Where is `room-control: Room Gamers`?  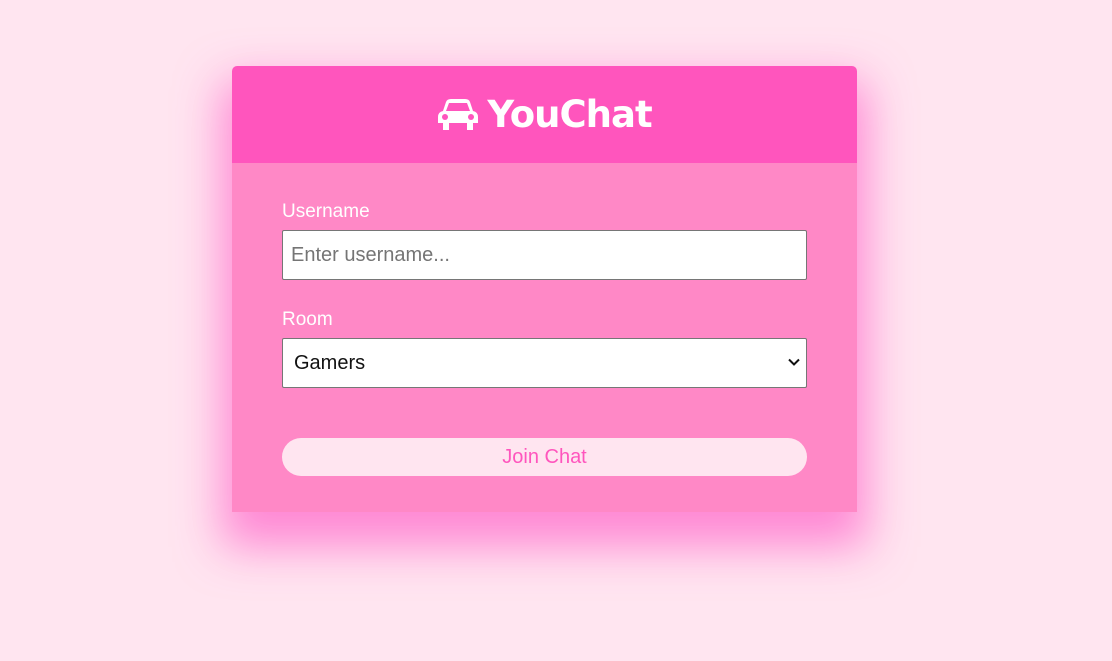
room-control: Room Gamers is located at coordinates (544, 348).